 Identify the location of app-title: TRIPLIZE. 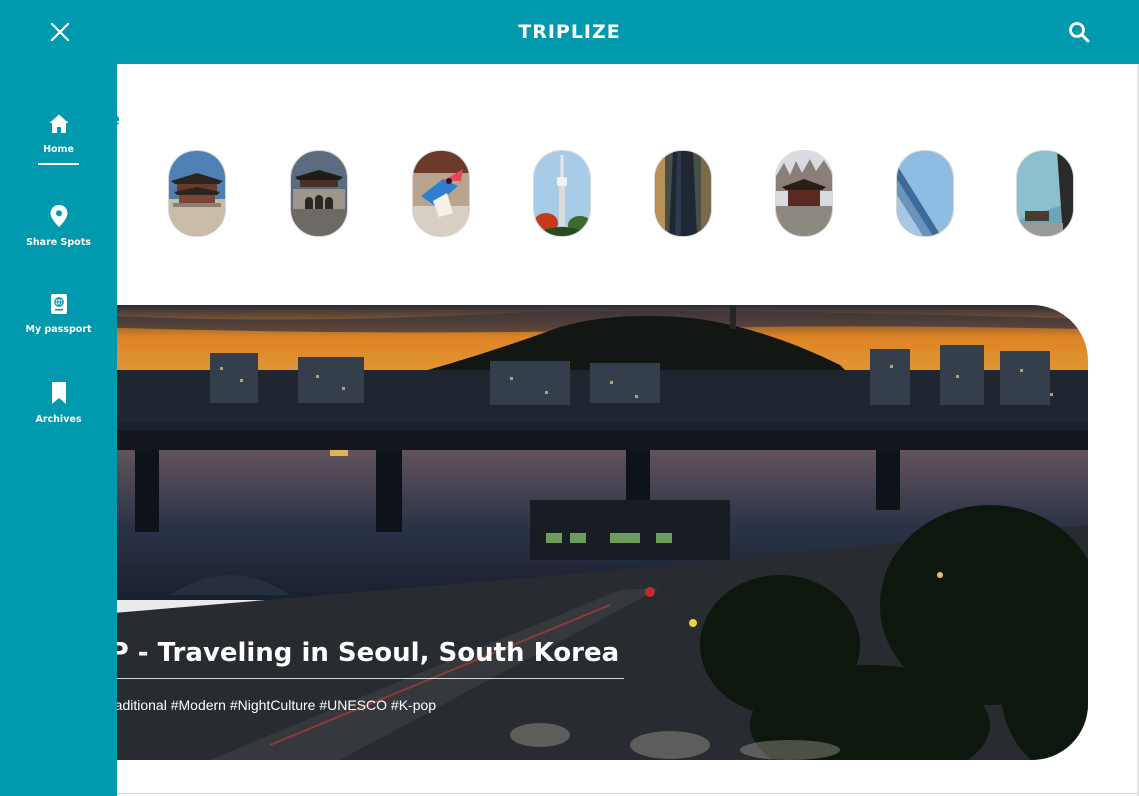
(569, 32).